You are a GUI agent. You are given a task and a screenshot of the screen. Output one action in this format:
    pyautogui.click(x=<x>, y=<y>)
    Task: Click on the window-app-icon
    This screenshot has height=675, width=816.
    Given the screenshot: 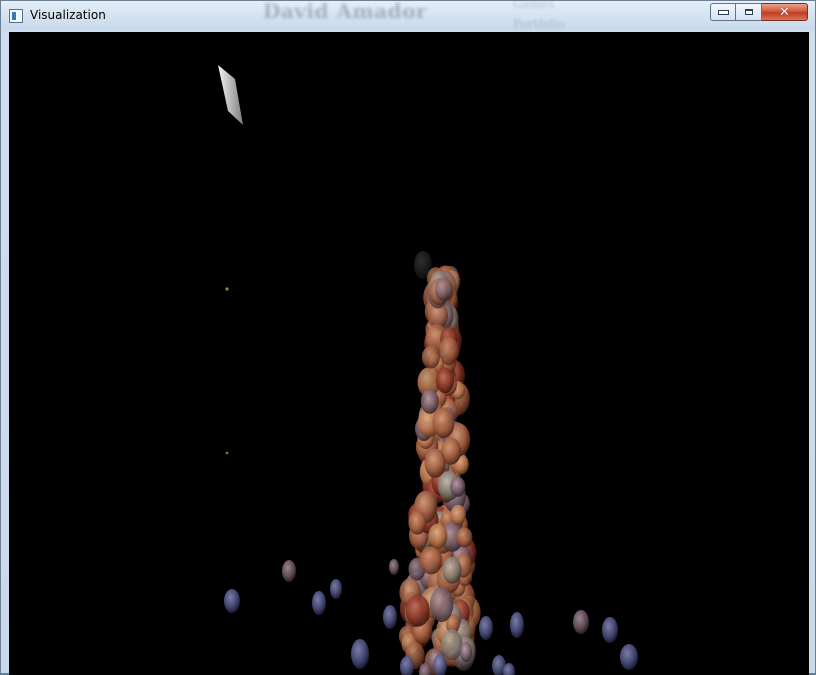 What is the action you would take?
    pyautogui.click(x=16, y=16)
    